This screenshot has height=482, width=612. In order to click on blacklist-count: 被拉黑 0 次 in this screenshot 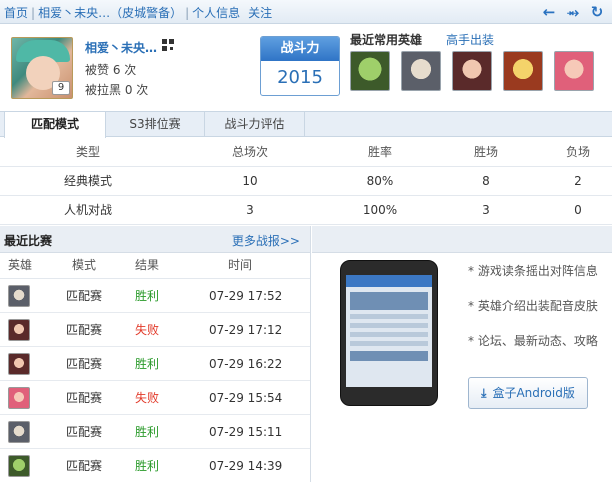, I will do `click(117, 90)`.